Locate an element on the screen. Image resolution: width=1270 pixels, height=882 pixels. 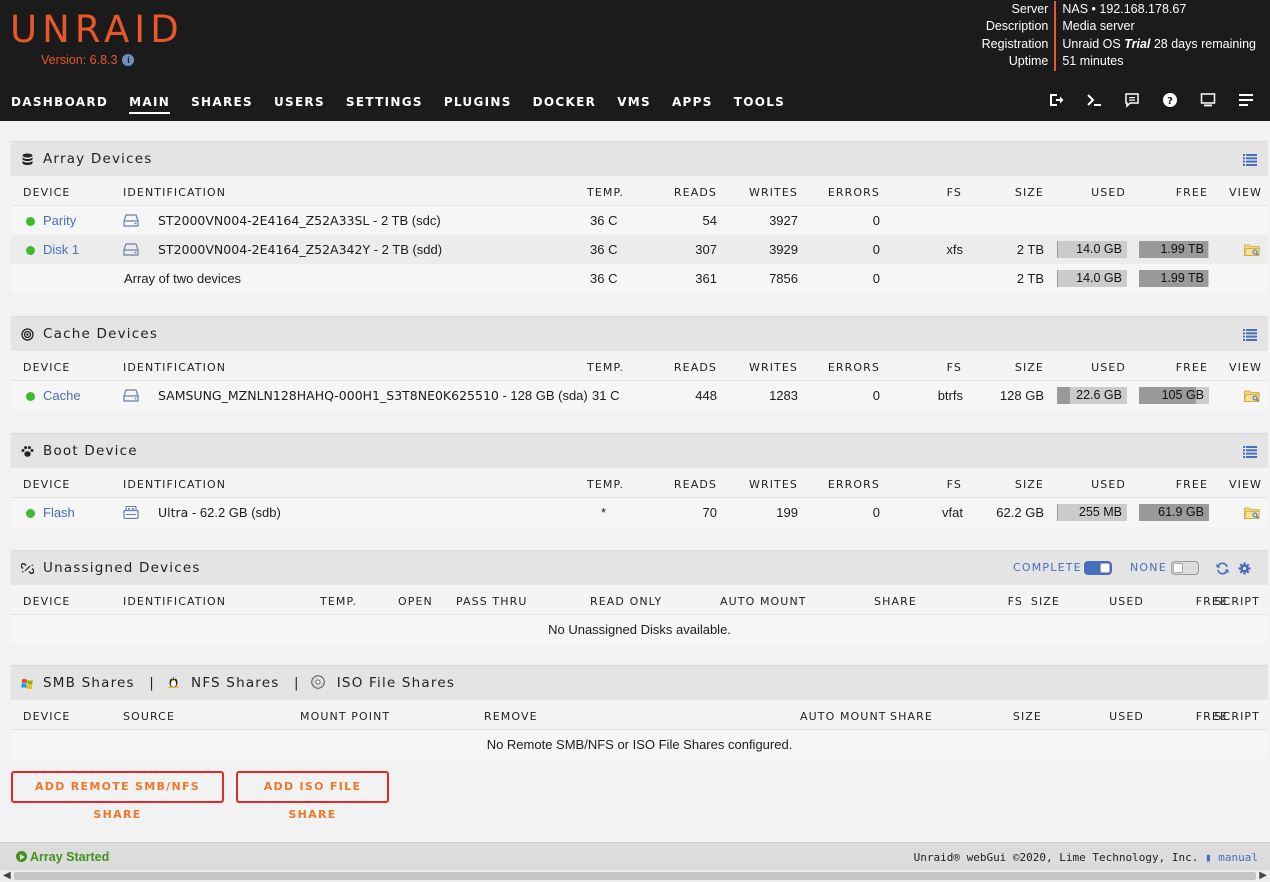
unraid-logo: UNRAID is located at coordinates (97, 30).